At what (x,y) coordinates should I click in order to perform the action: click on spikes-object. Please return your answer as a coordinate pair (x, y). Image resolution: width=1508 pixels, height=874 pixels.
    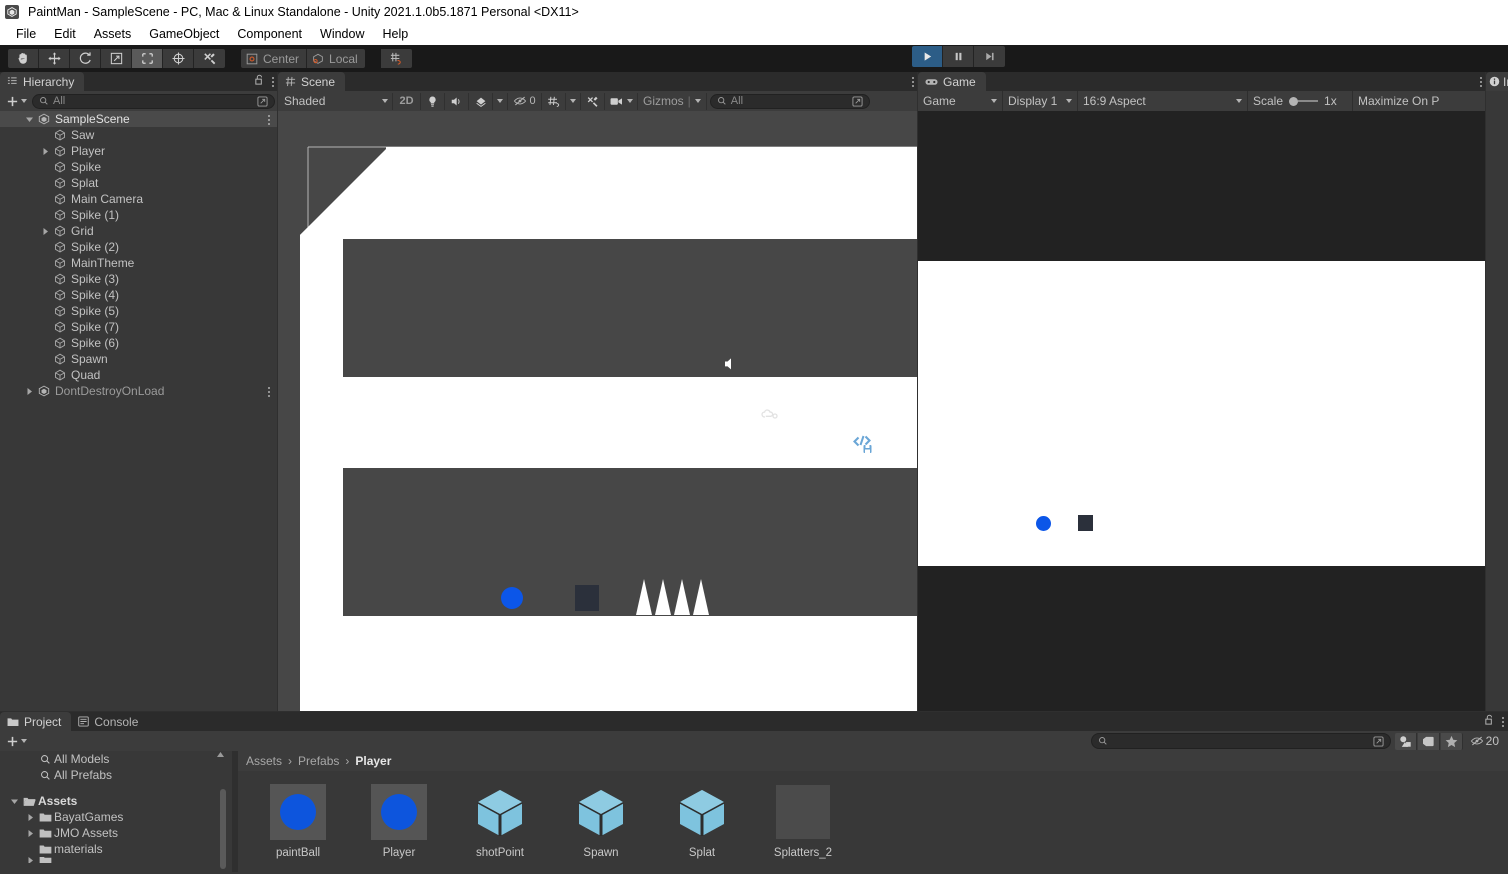
    Looking at the image, I should click on (676, 598).